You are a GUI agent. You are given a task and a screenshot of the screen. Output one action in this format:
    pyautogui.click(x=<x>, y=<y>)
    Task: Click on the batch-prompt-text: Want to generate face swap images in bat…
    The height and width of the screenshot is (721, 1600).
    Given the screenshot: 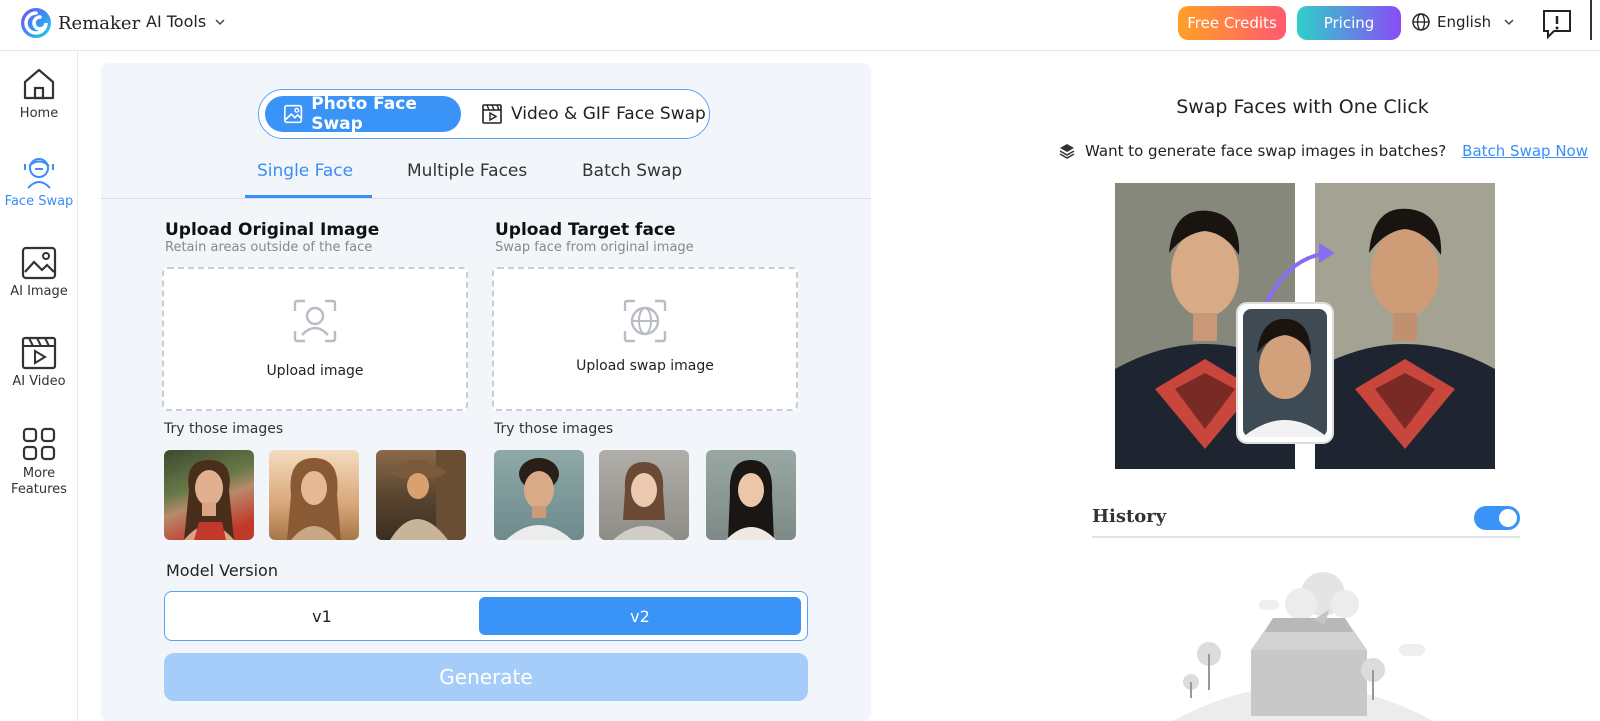 What is the action you would take?
    pyautogui.click(x=1266, y=151)
    